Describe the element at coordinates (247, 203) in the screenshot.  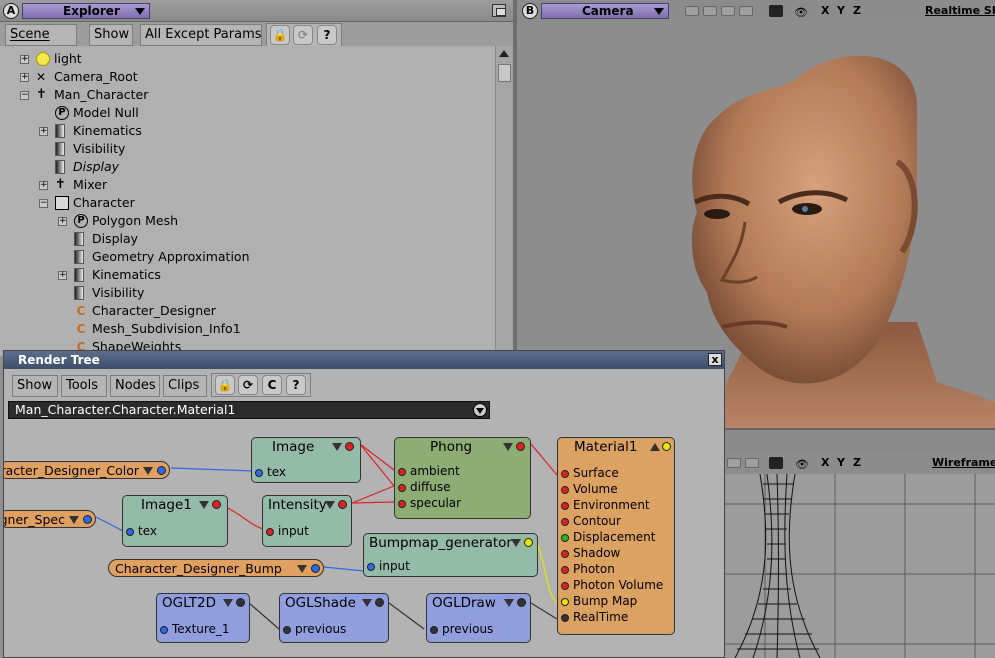
I see `tree-item: − Character` at that location.